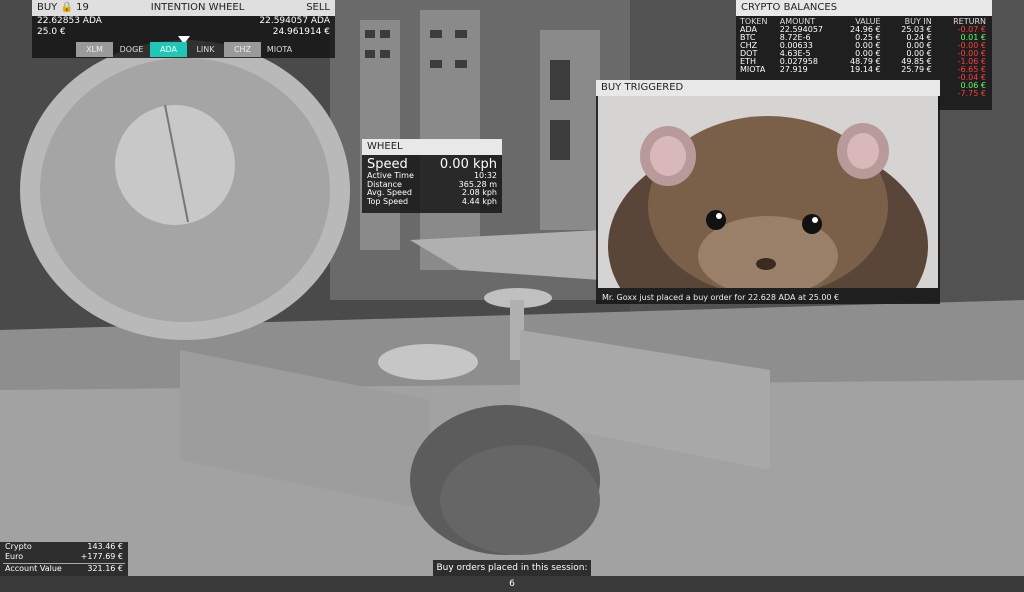 This screenshot has width=1024, height=592. I want to click on coin-ada: ADA, so click(168, 49).